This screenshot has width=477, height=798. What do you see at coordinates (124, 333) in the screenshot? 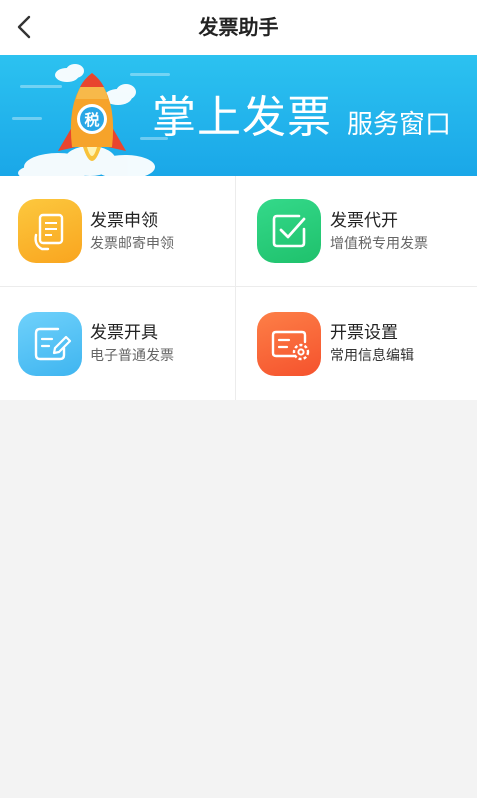
I see `service-title: 发票开具` at bounding box center [124, 333].